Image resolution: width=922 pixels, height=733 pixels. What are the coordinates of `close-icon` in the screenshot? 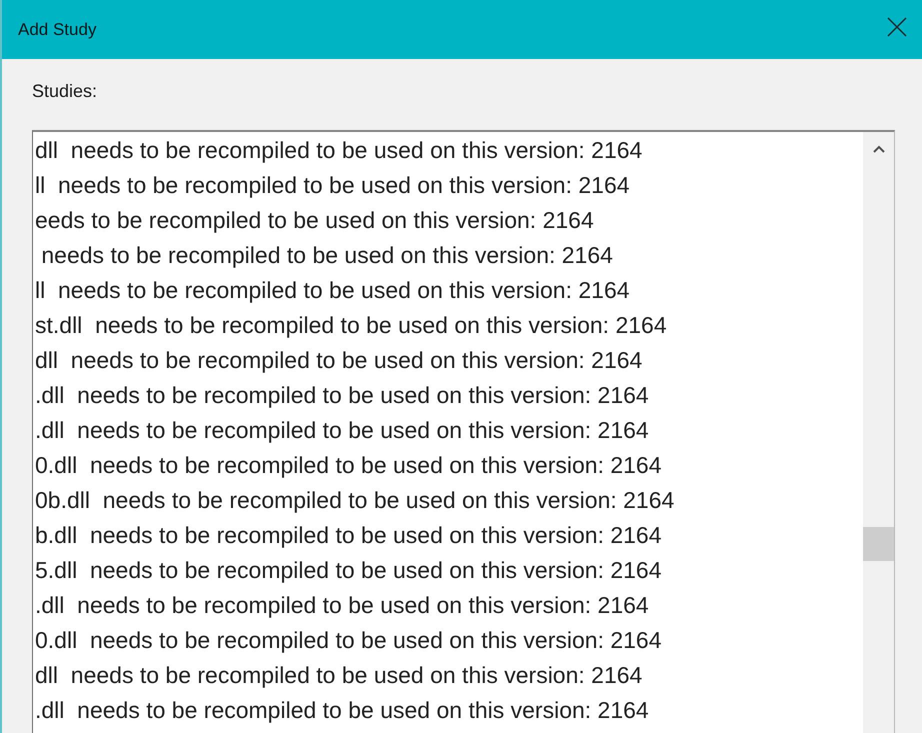 It's located at (897, 26).